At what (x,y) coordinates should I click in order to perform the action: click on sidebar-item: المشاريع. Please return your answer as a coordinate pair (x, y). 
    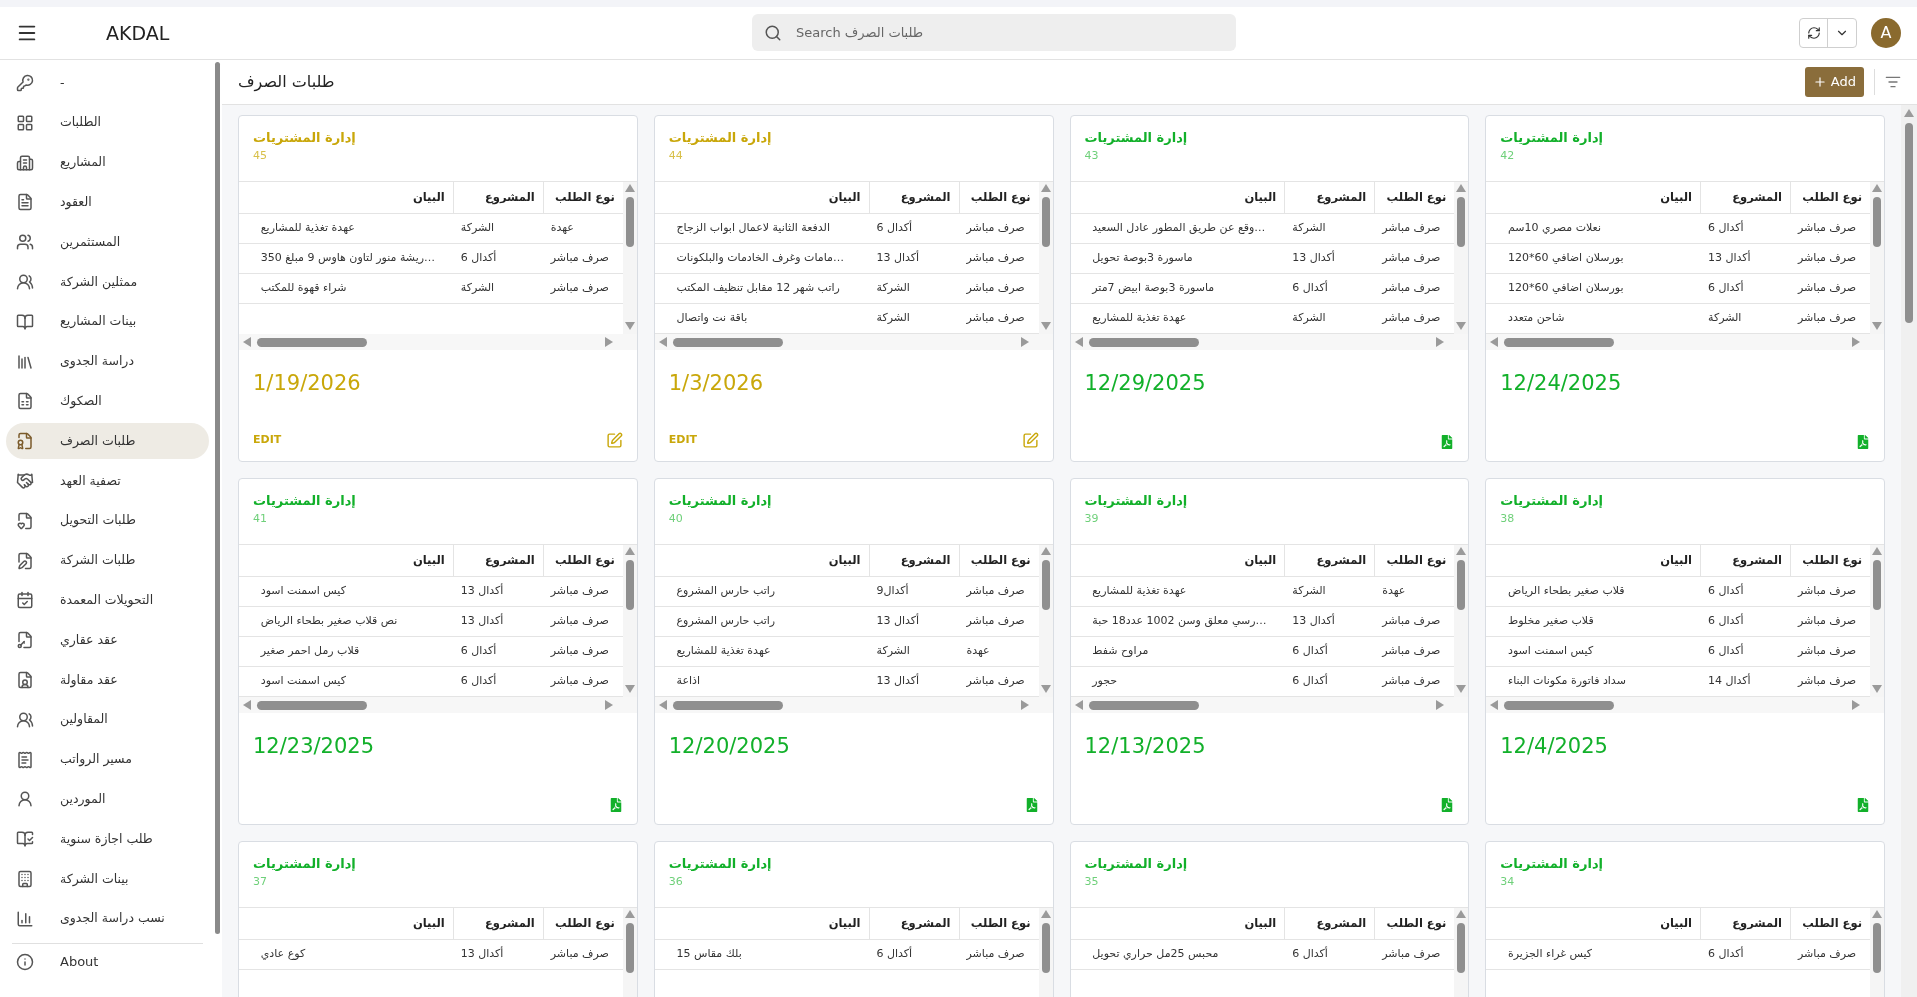
    Looking at the image, I should click on (107, 162).